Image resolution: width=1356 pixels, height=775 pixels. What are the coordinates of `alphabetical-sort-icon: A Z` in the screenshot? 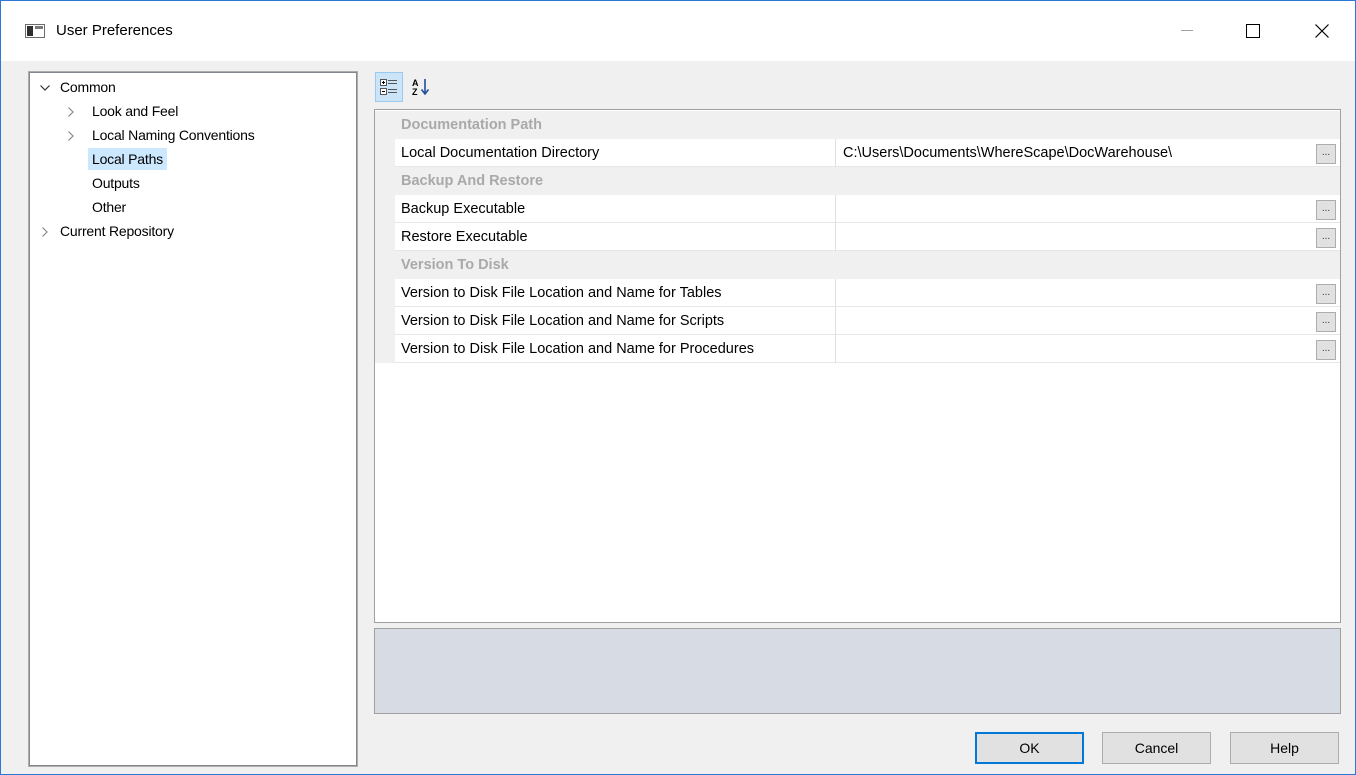 It's located at (421, 87).